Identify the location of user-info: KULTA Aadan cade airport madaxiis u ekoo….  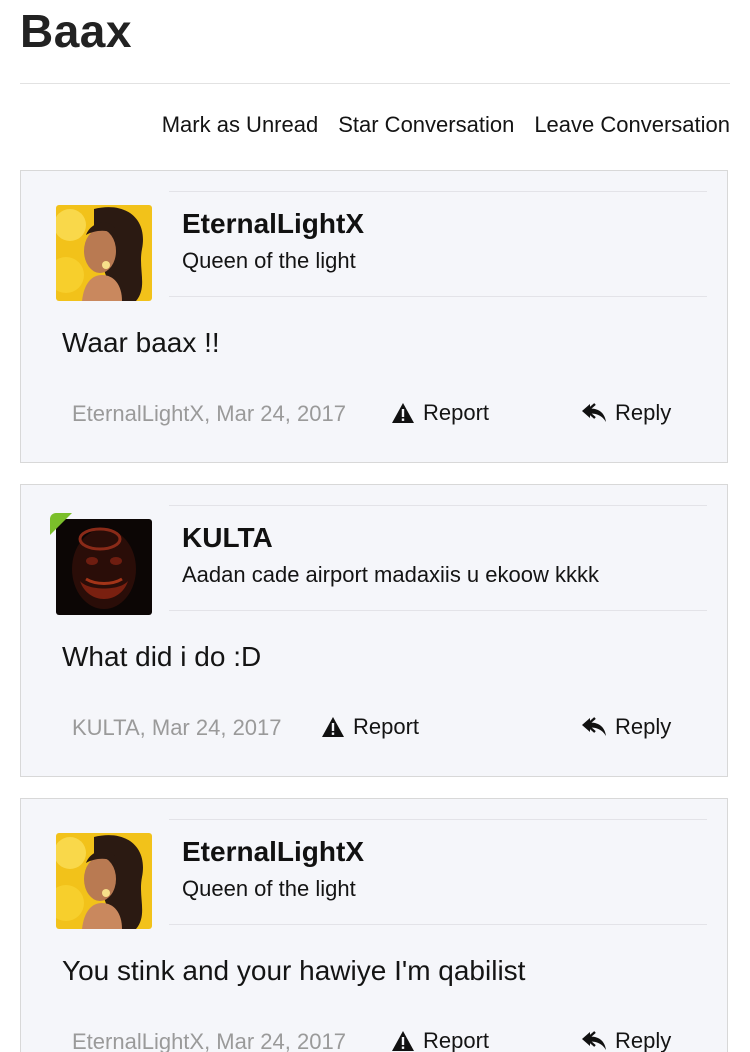
(438, 558).